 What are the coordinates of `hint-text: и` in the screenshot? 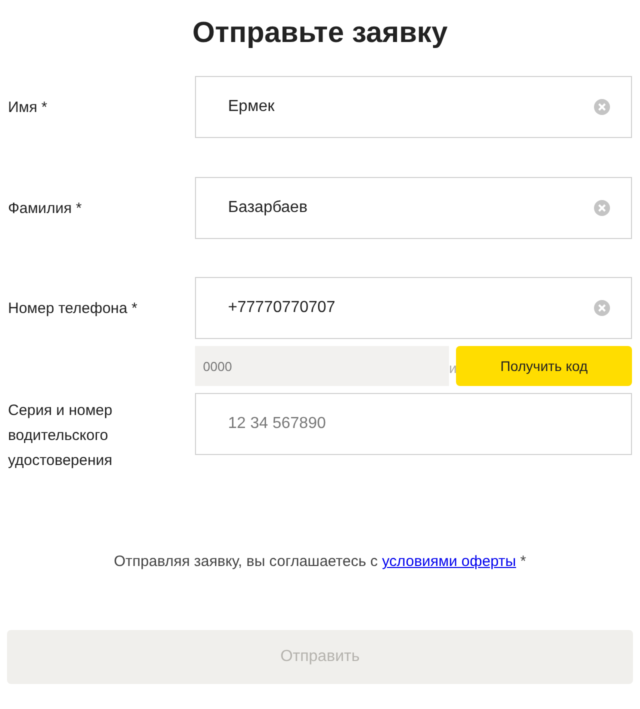 It's located at (453, 368).